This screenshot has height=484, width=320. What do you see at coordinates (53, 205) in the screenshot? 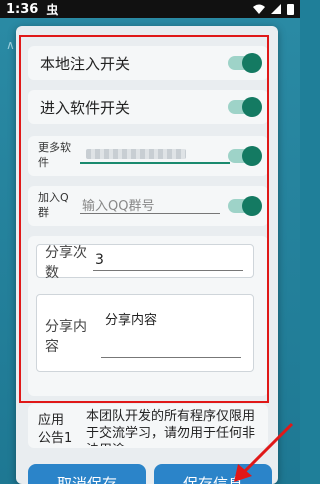
I see `join-qq-label: 加入Q群` at bounding box center [53, 205].